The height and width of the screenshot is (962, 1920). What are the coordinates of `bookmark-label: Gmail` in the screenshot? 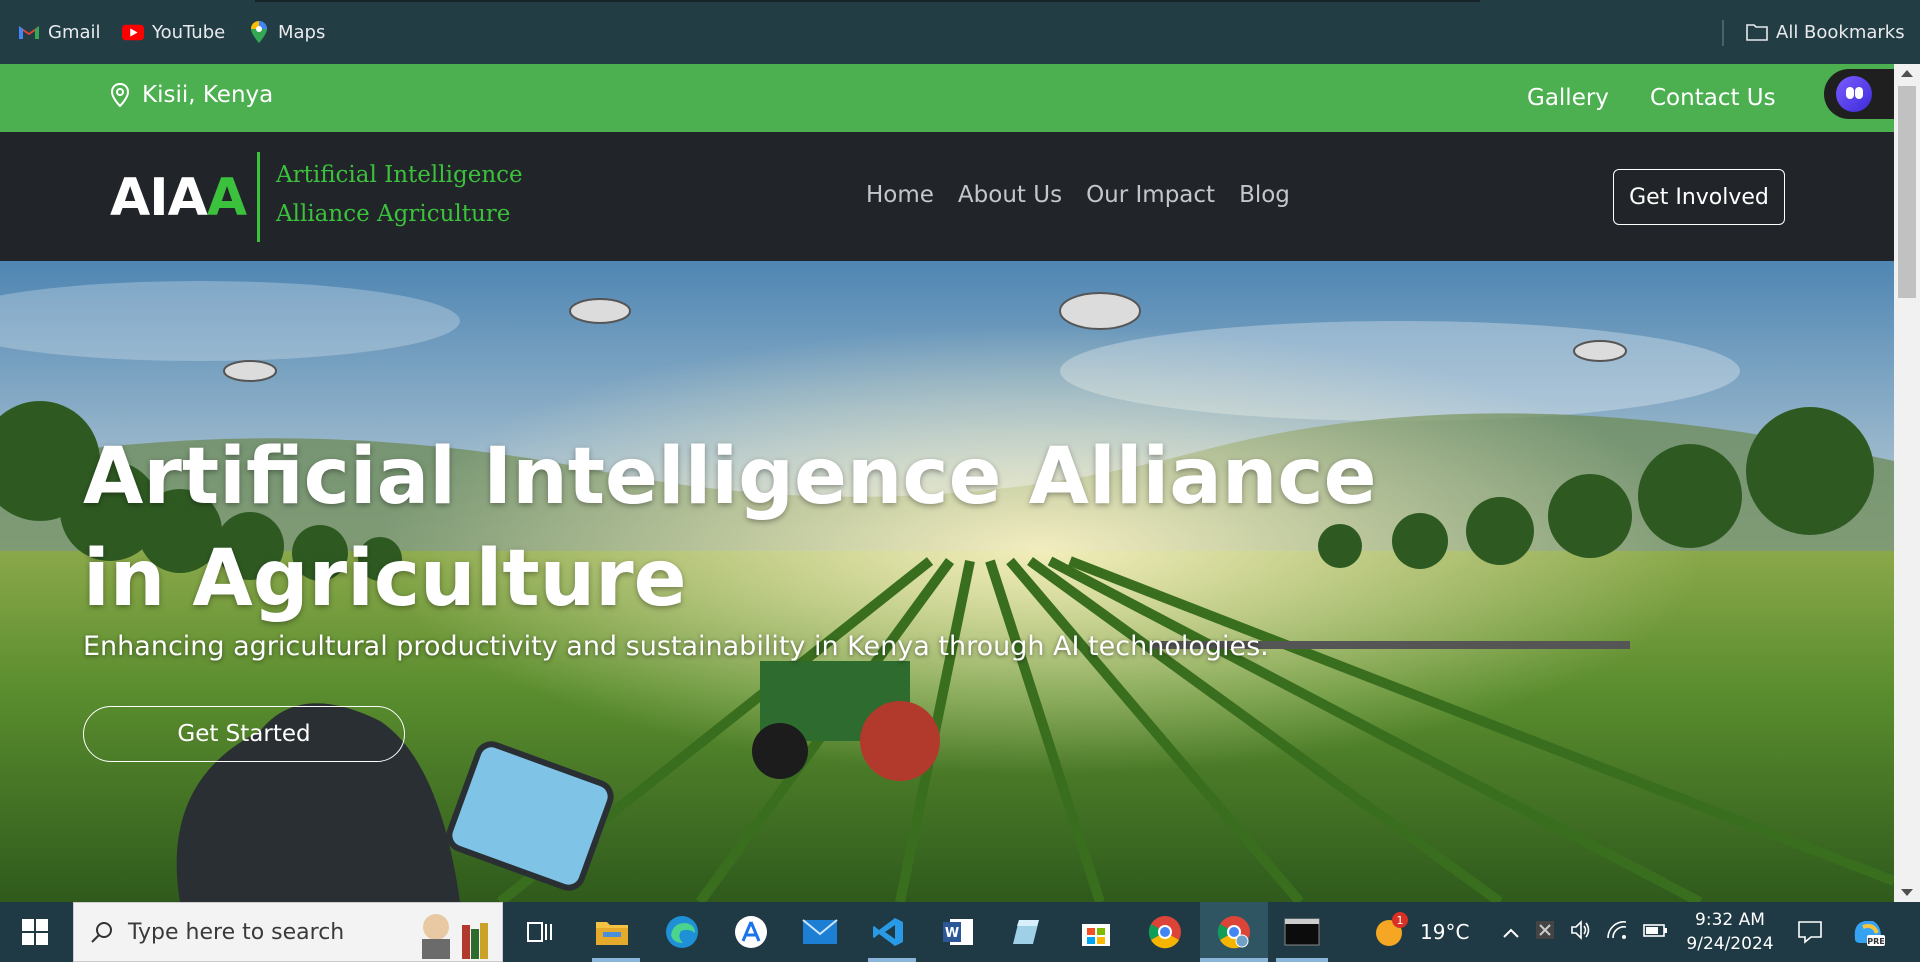 It's located at (74, 32).